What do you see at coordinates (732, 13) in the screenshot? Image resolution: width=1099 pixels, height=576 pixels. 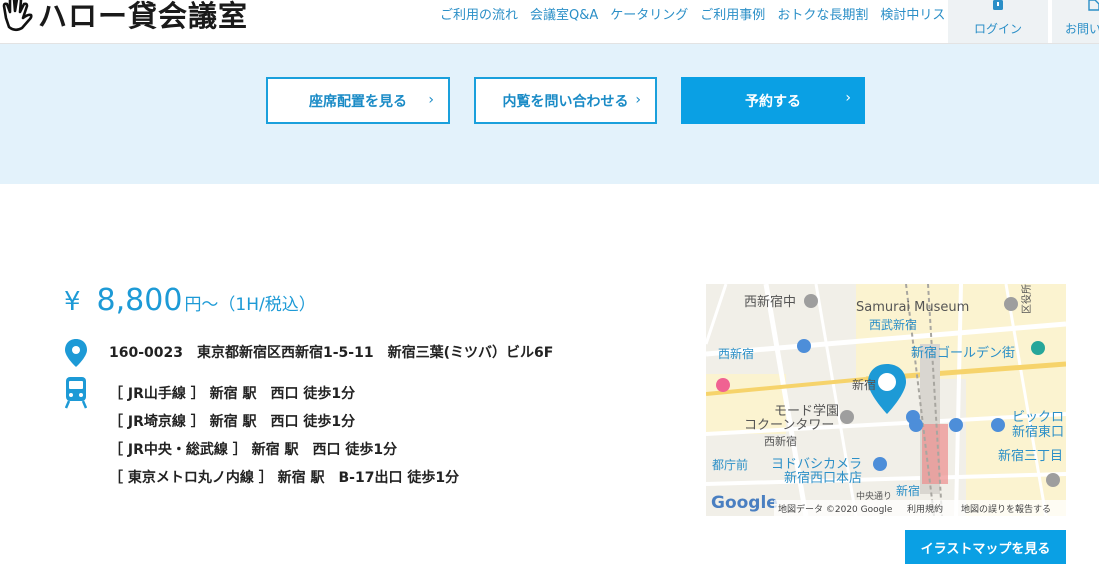 I see `nav-cases: ご利用事例` at bounding box center [732, 13].